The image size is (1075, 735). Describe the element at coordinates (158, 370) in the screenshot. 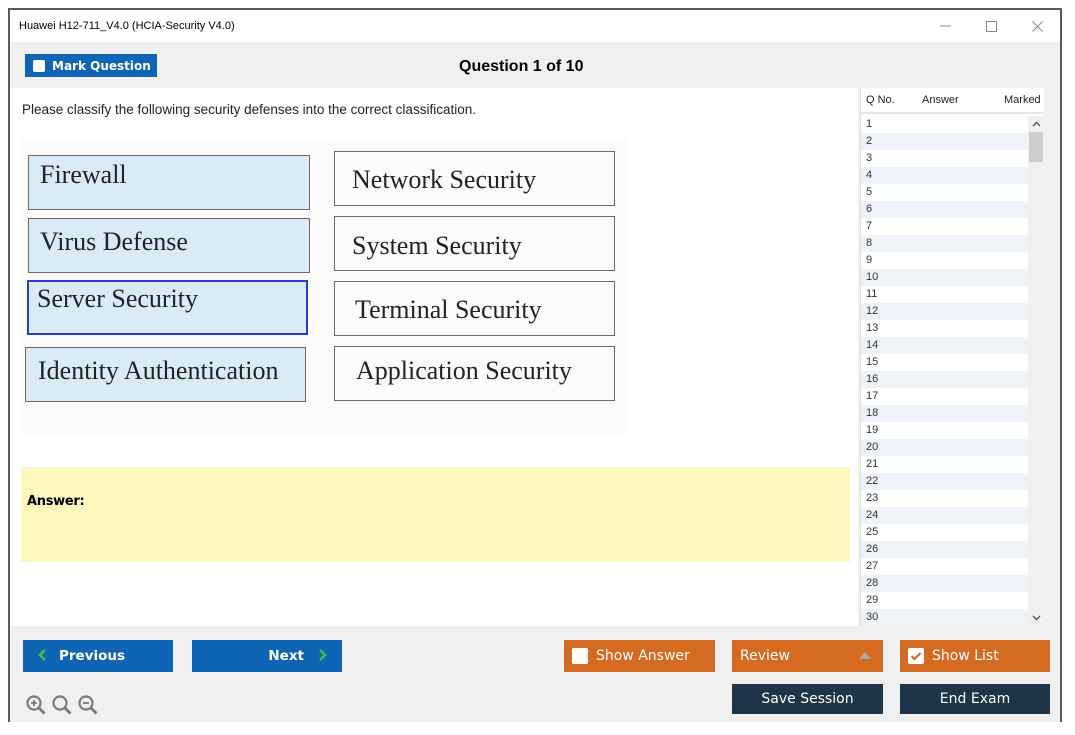

I see `drag-item-label: Identity Authentication` at that location.